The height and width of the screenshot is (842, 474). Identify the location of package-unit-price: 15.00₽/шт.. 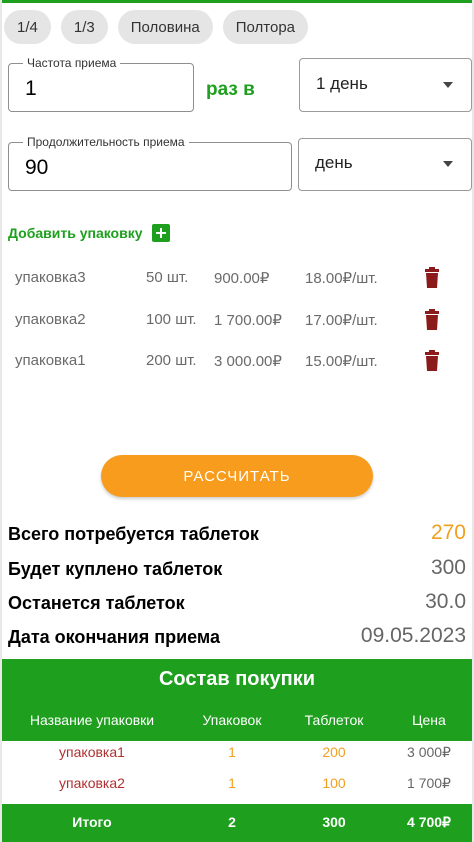
(341, 361).